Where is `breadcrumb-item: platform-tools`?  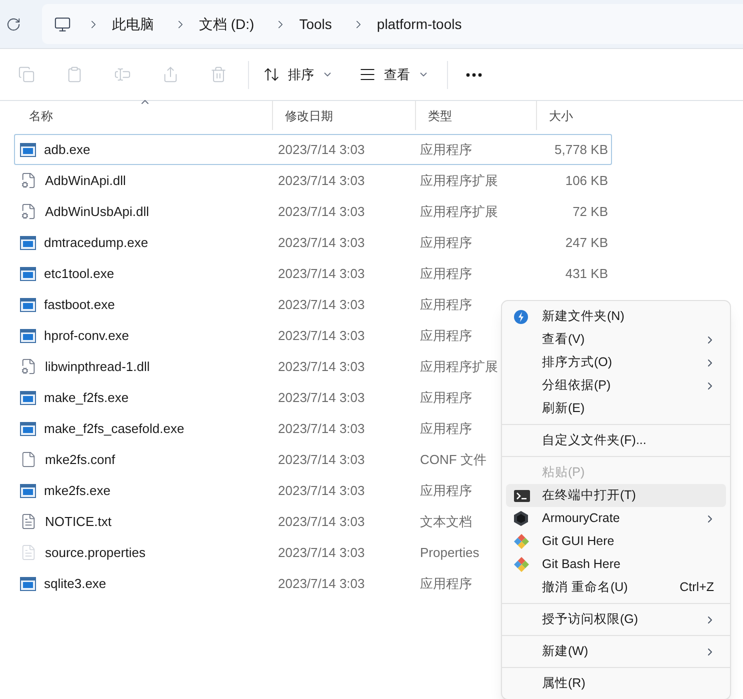
breadcrumb-item: platform-tools is located at coordinates (419, 24).